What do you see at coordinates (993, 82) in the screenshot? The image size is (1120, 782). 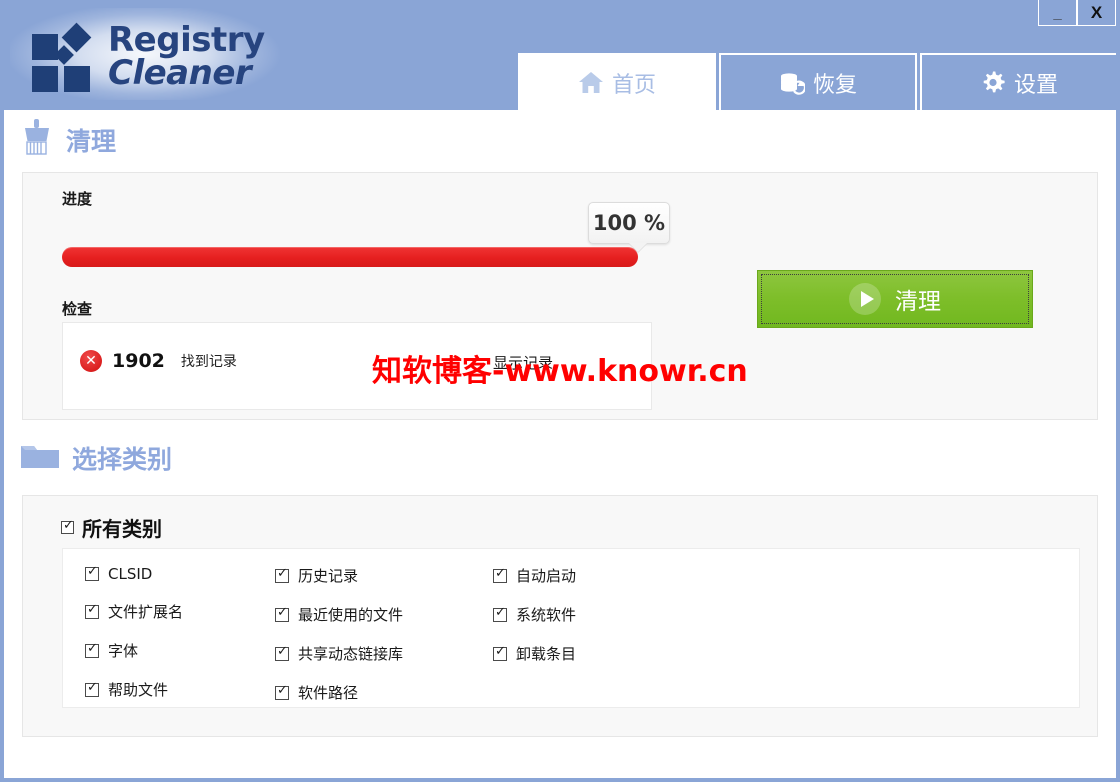 I see `gear-icon` at bounding box center [993, 82].